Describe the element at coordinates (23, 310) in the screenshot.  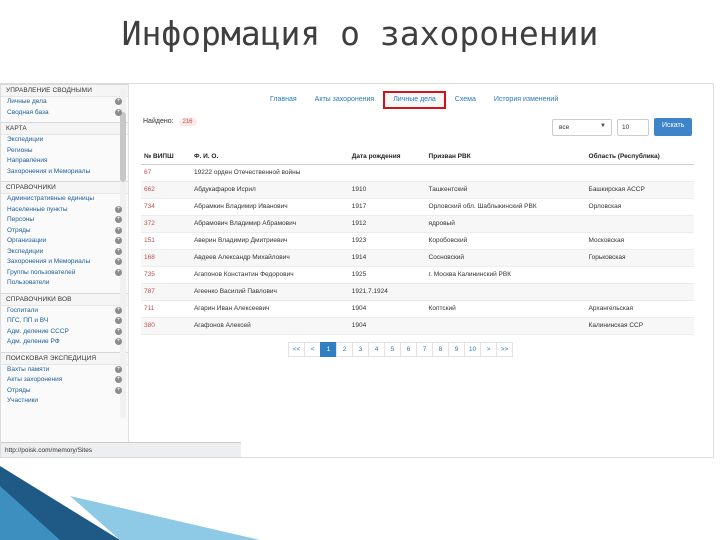
I see `sidebar-item-label: Госпитали` at that location.